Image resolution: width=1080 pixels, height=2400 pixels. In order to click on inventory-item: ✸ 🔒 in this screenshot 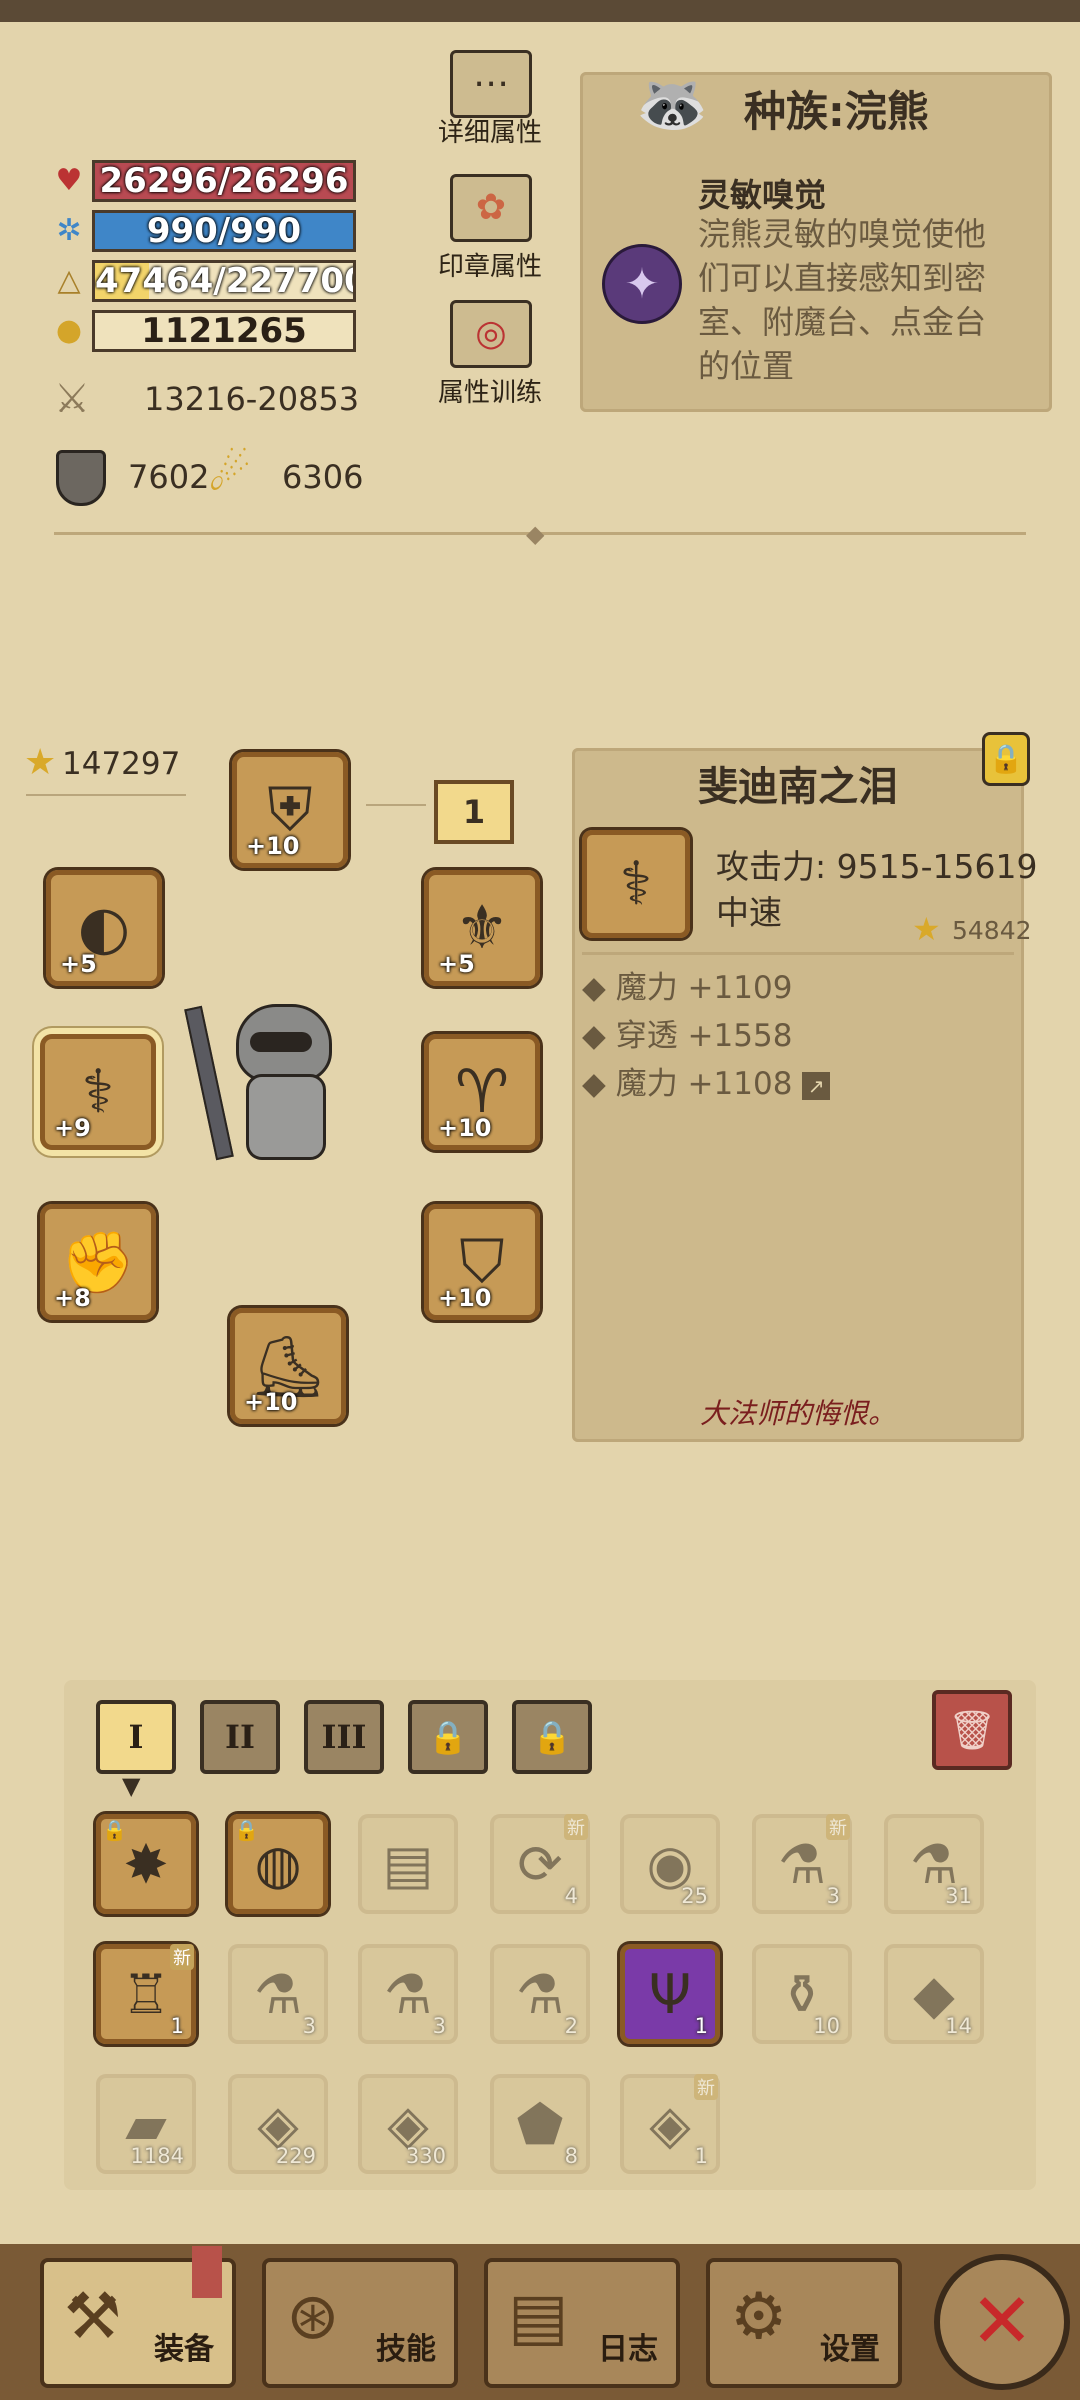, I will do `click(146, 1864)`.